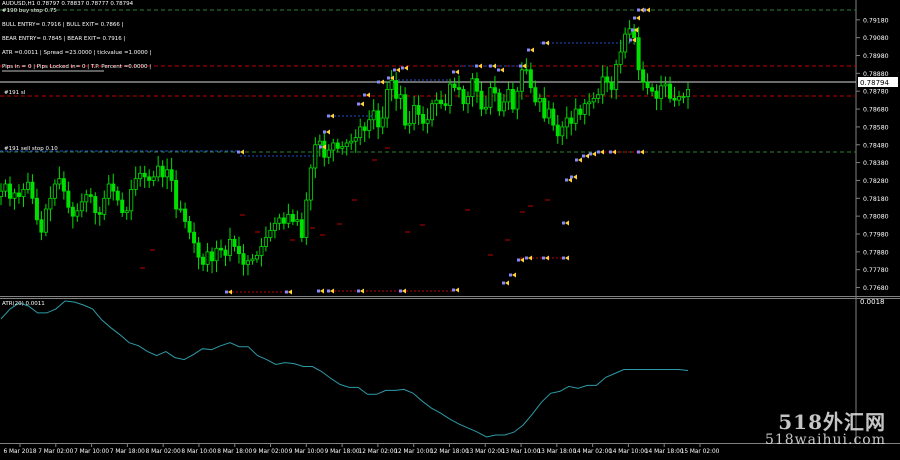  I want to click on price-tick-label: 0.78680, so click(876, 110).